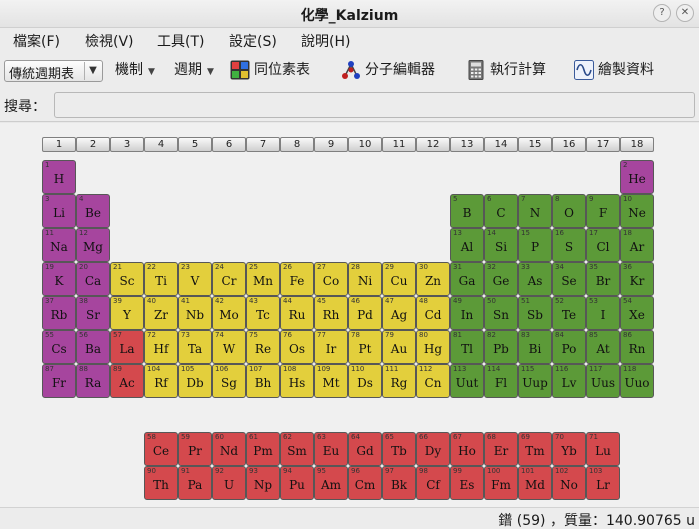  I want to click on element-yb: 70 Yb, so click(569, 449).